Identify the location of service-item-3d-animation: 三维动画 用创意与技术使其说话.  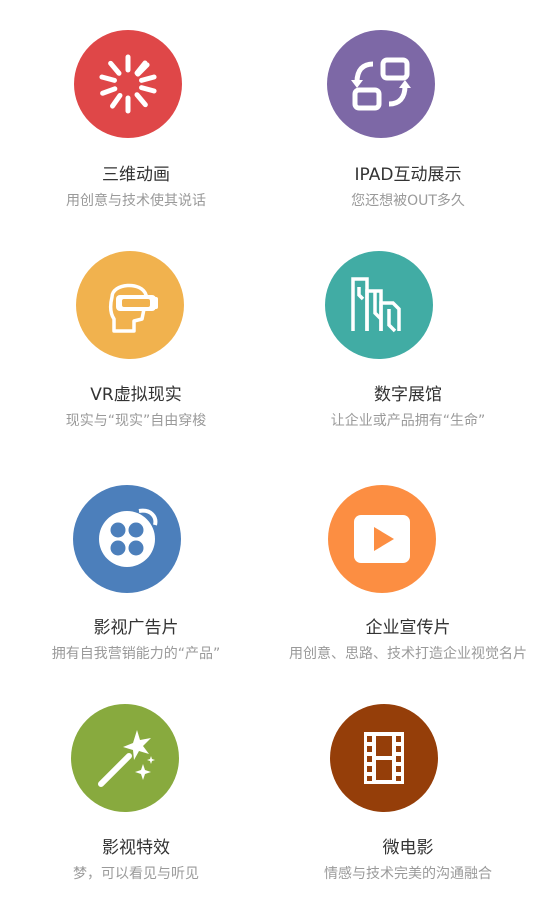
(136, 112).